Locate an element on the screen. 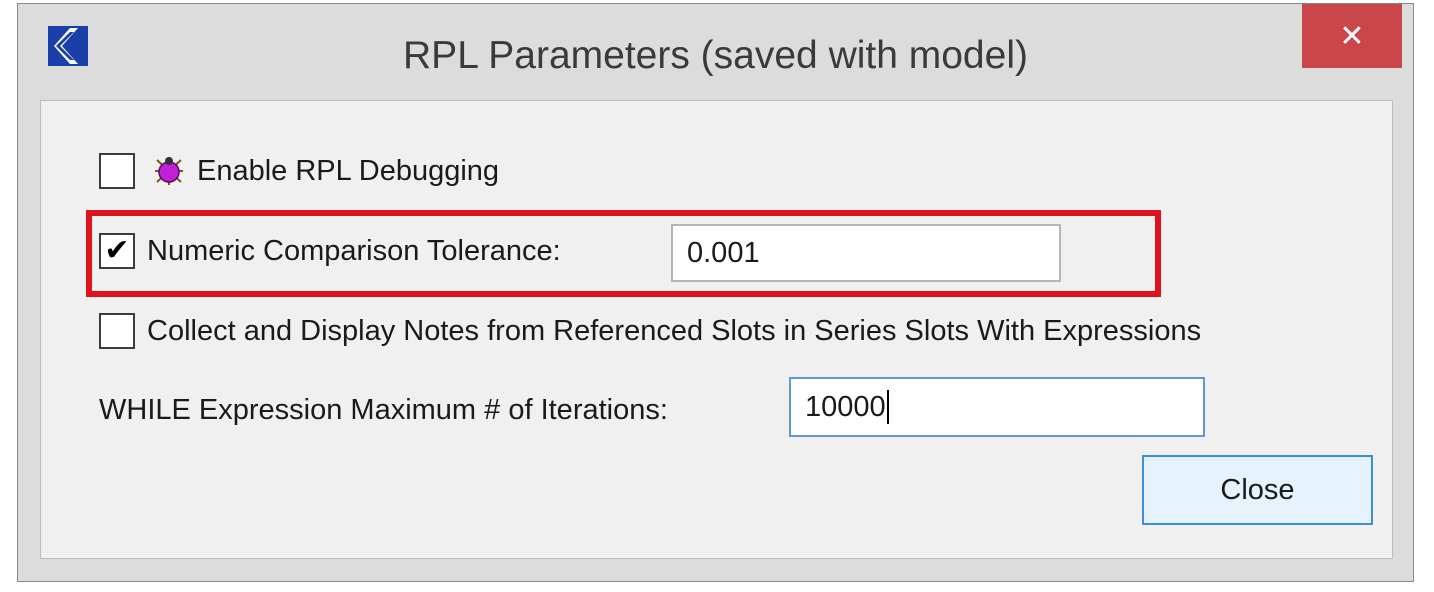  enable-debugging-checkbox is located at coordinates (117, 171).